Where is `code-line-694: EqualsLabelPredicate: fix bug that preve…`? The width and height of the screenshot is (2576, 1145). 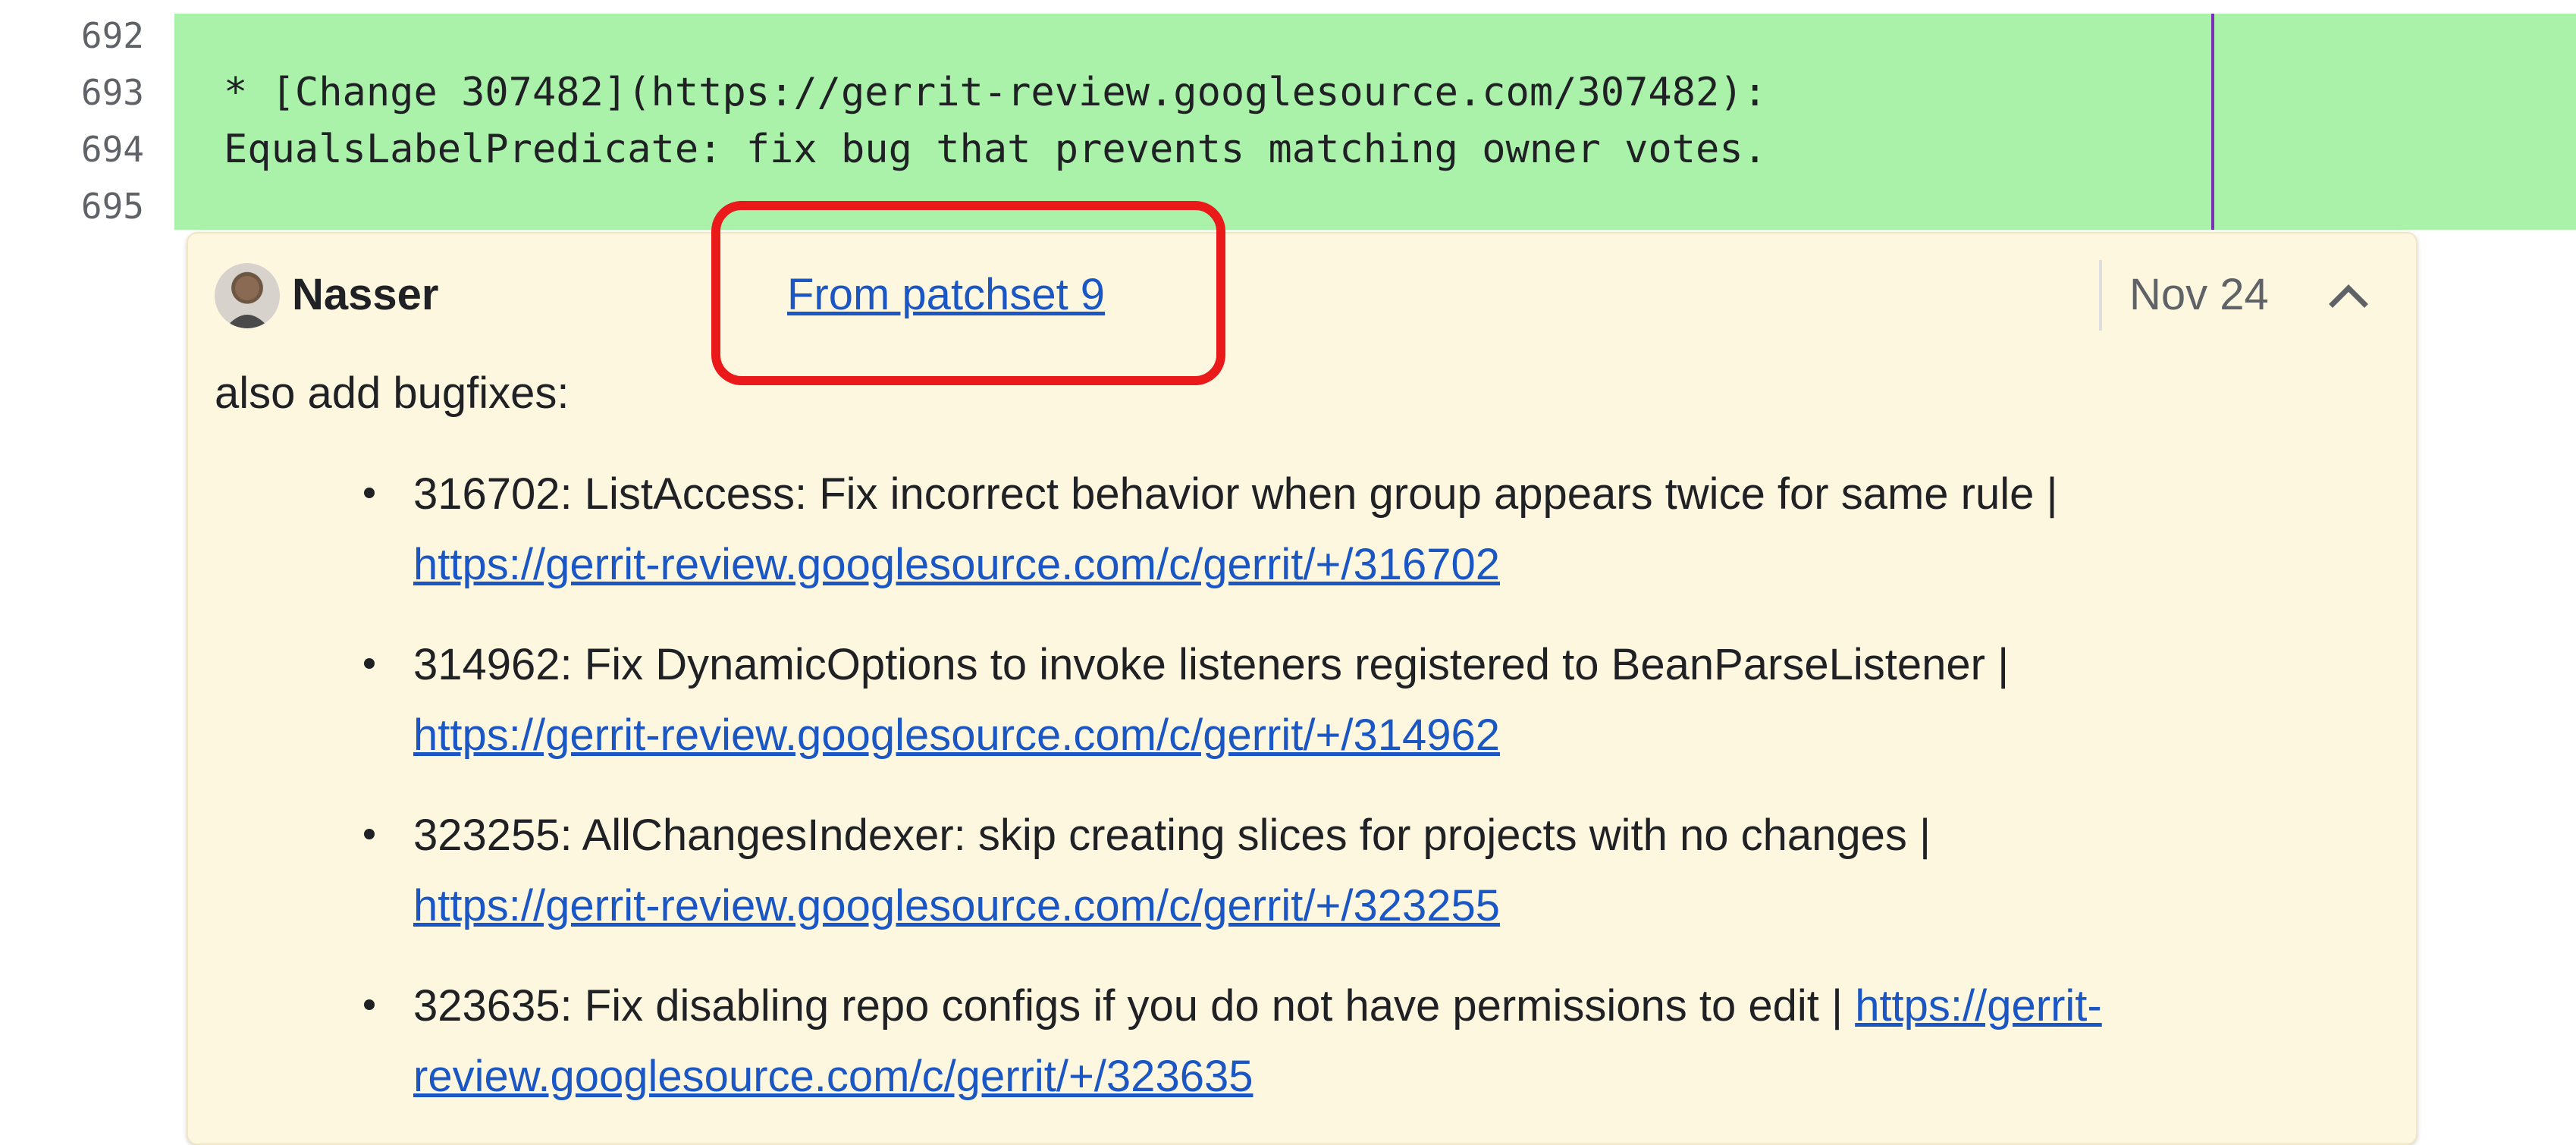 code-line-694: EqualsLabelPredicate: fix bug that preve… is located at coordinates (995, 149).